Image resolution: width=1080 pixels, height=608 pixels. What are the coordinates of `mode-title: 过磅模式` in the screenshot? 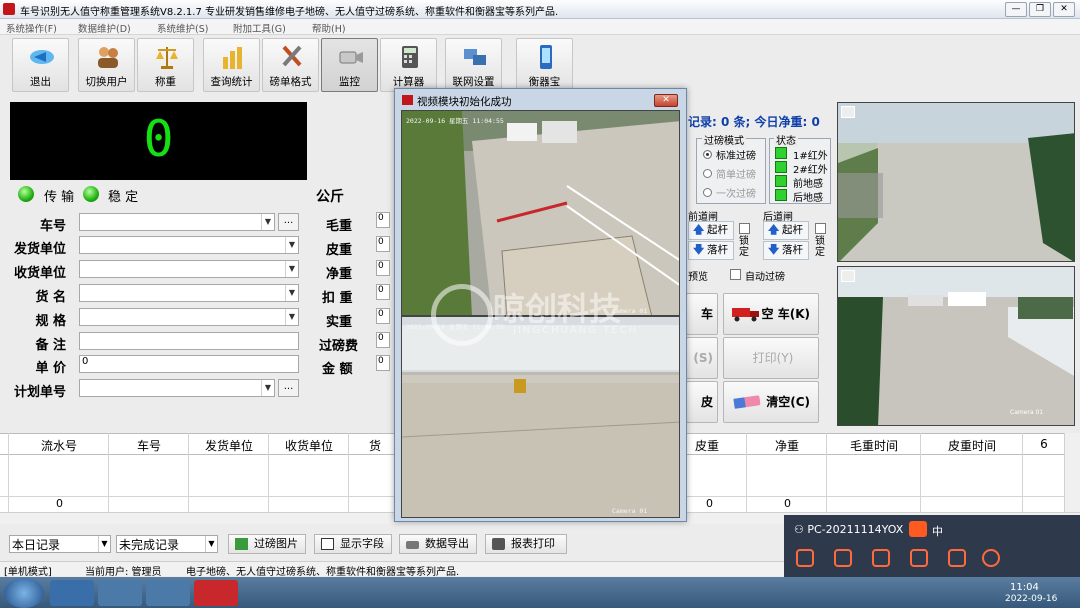 It's located at (724, 139).